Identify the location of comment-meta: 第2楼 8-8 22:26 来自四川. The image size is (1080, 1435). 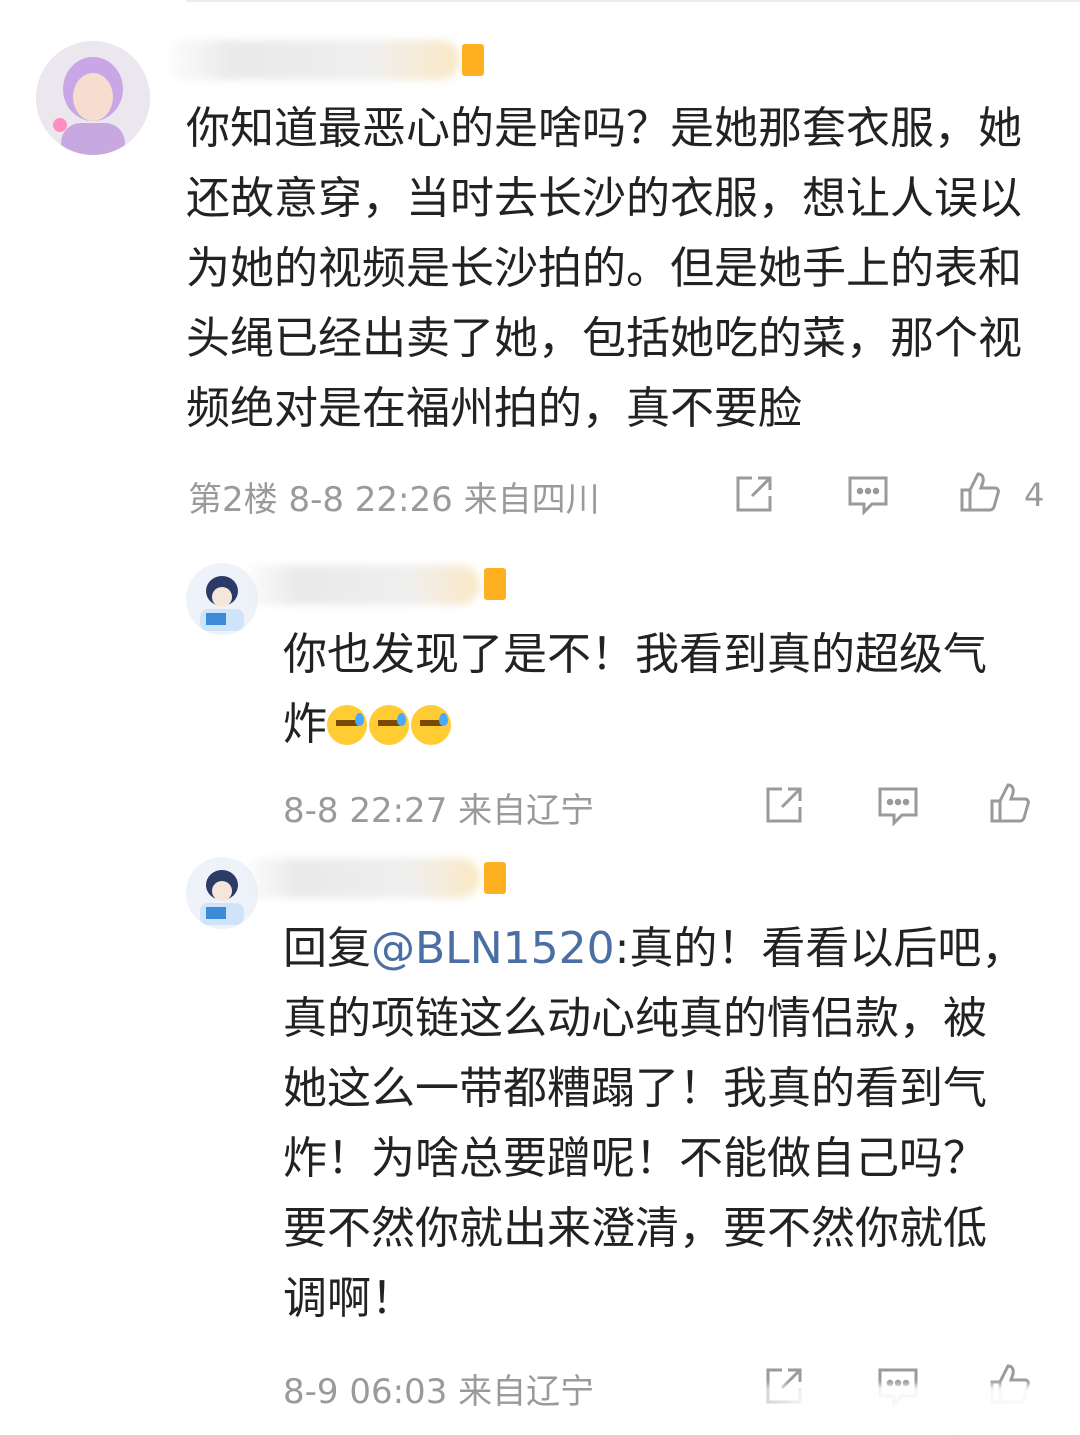
(394, 500).